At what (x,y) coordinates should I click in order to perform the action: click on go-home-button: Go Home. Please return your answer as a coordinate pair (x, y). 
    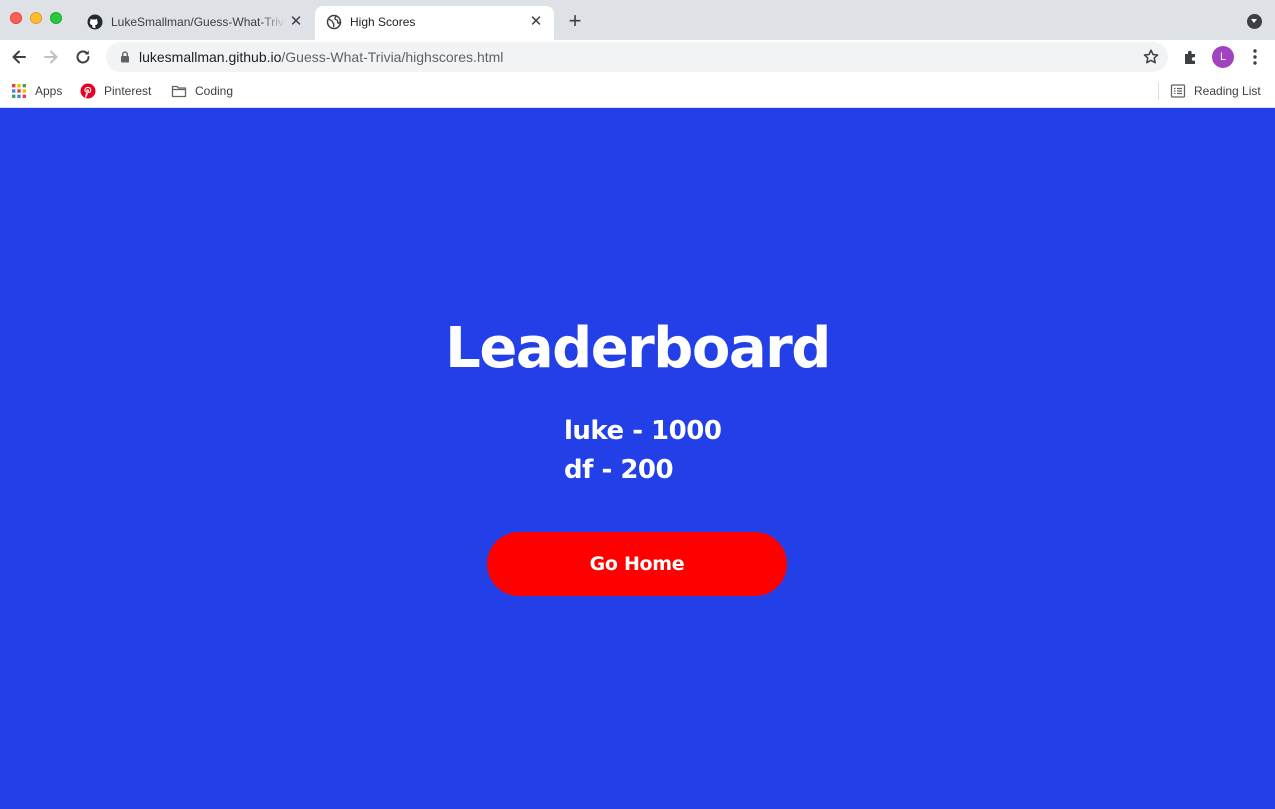
    Looking at the image, I should click on (637, 564).